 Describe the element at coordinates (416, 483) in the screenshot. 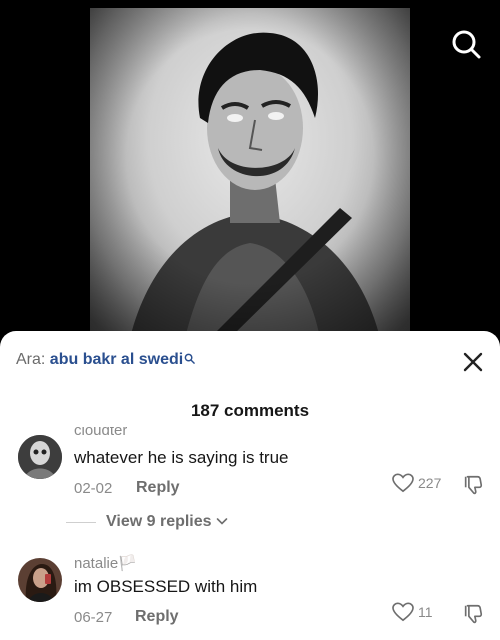

I see `like-button: 227` at that location.